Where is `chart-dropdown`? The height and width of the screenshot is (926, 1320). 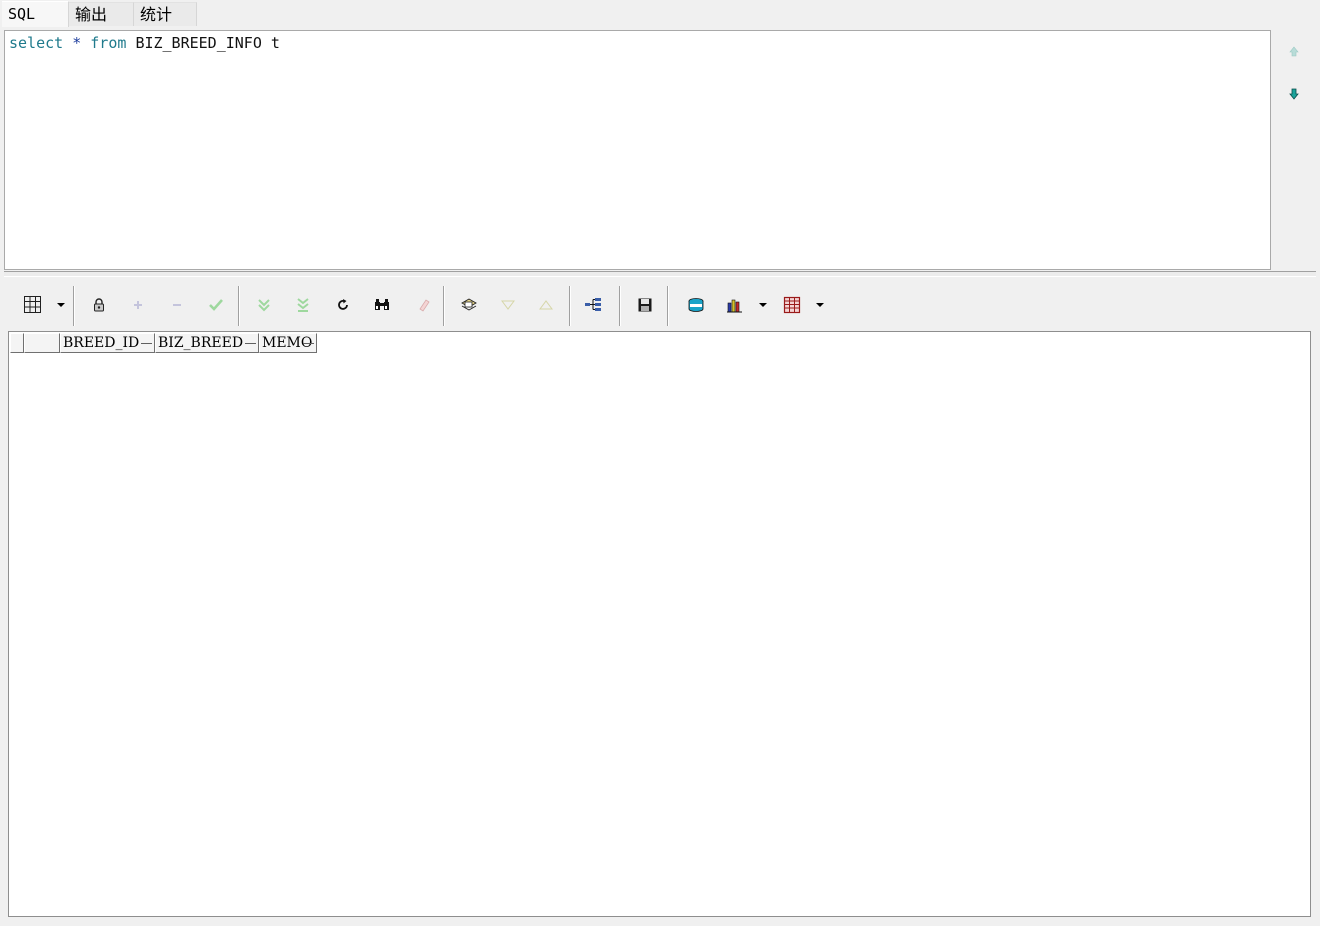
chart-dropdown is located at coordinates (763, 305).